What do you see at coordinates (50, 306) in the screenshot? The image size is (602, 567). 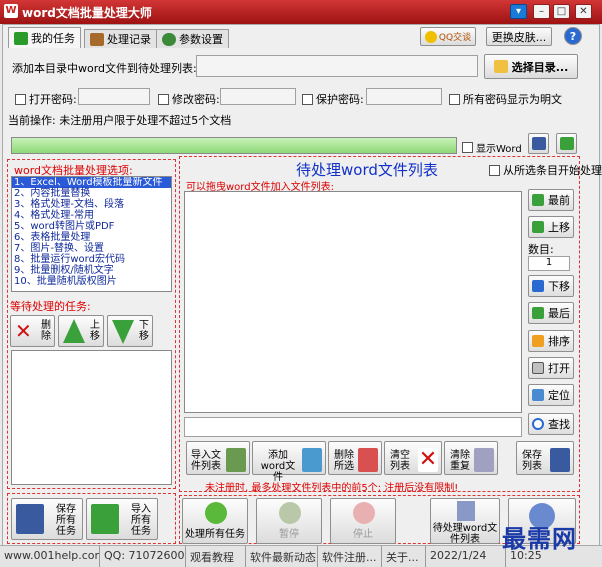 I see `pending-title: 等待处理的任务:` at bounding box center [50, 306].